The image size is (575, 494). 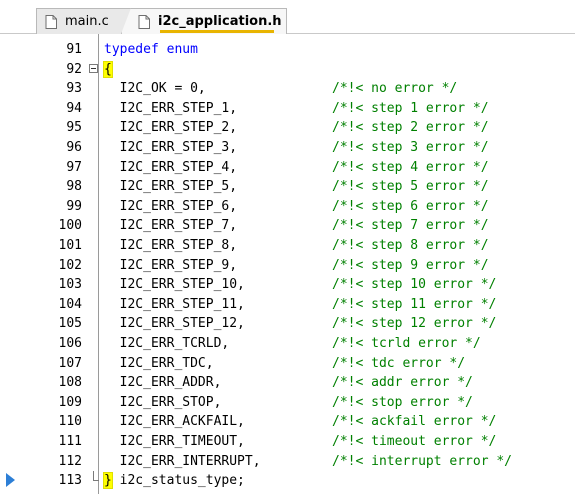 I want to click on code-token: I2C_ERR_STEP_10,, so click(x=174, y=285).